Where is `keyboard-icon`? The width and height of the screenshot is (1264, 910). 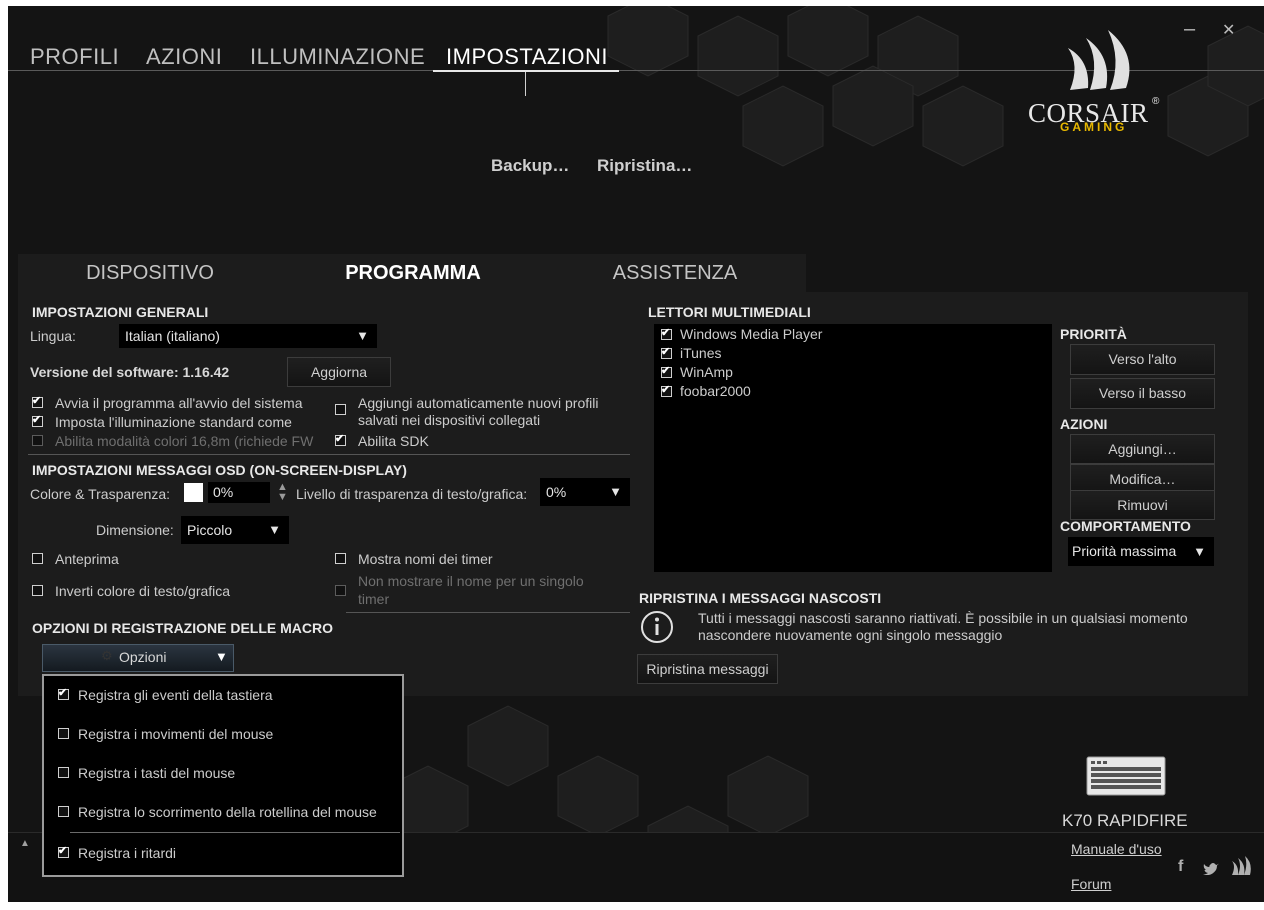 keyboard-icon is located at coordinates (1126, 776).